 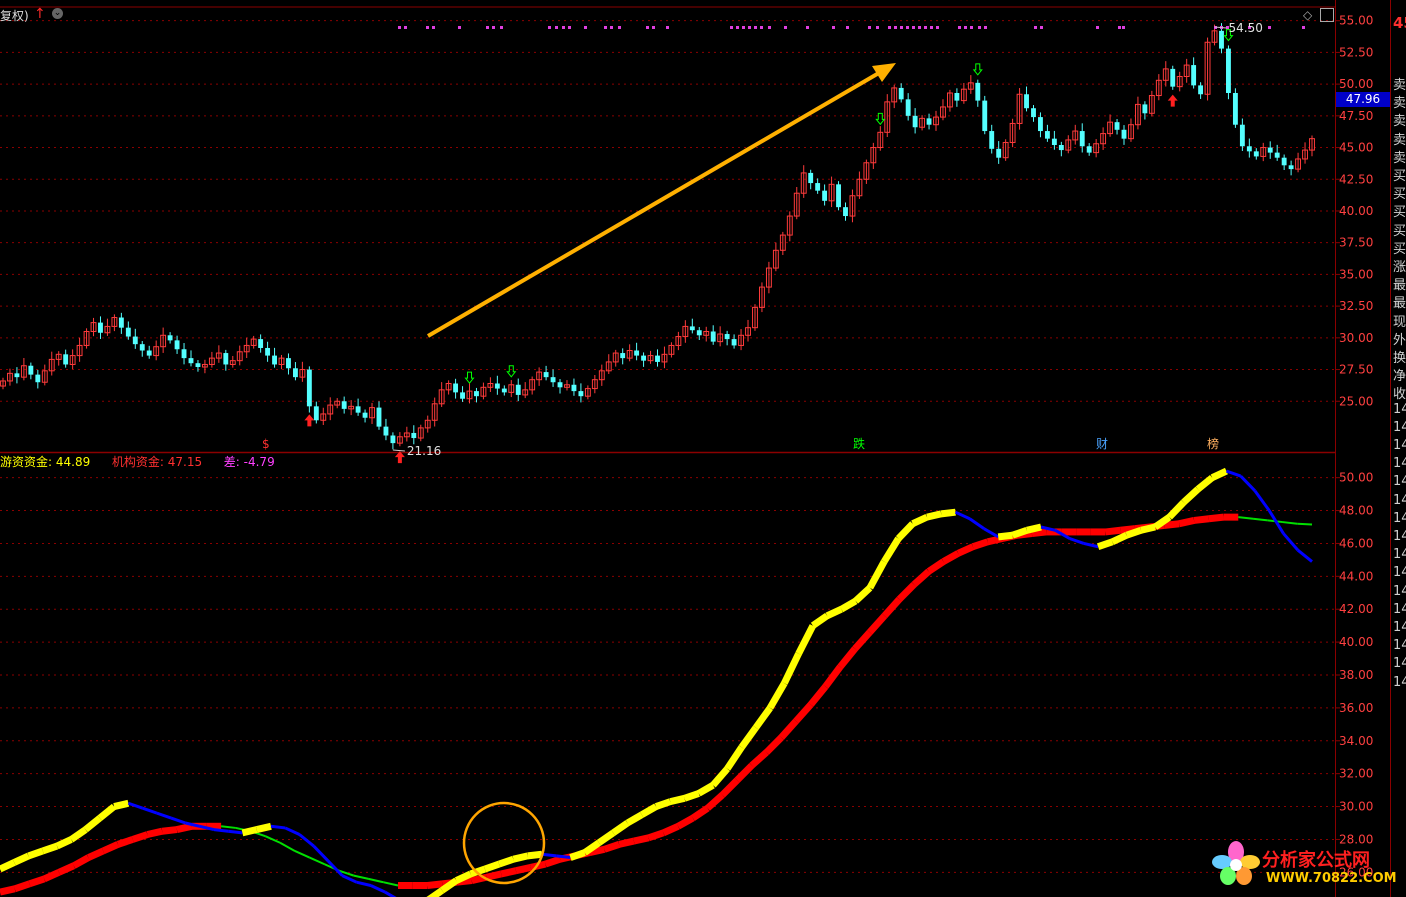 I want to click on up-arrow-icon: ↑, so click(x=40, y=14).